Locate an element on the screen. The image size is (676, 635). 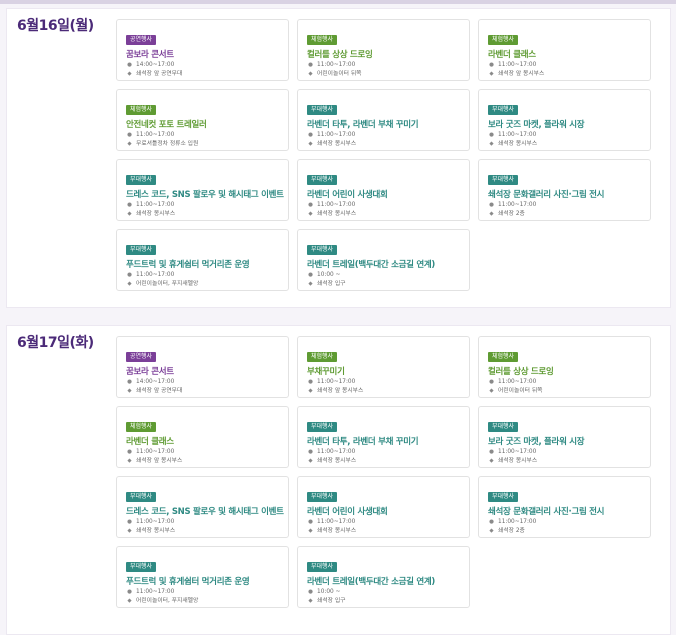
event-card: 체험행사컬러를 상상 드로잉 ● 11:00~17:00 ◆ 어린이놀이터 뒤쪽 is located at coordinates (383, 50).